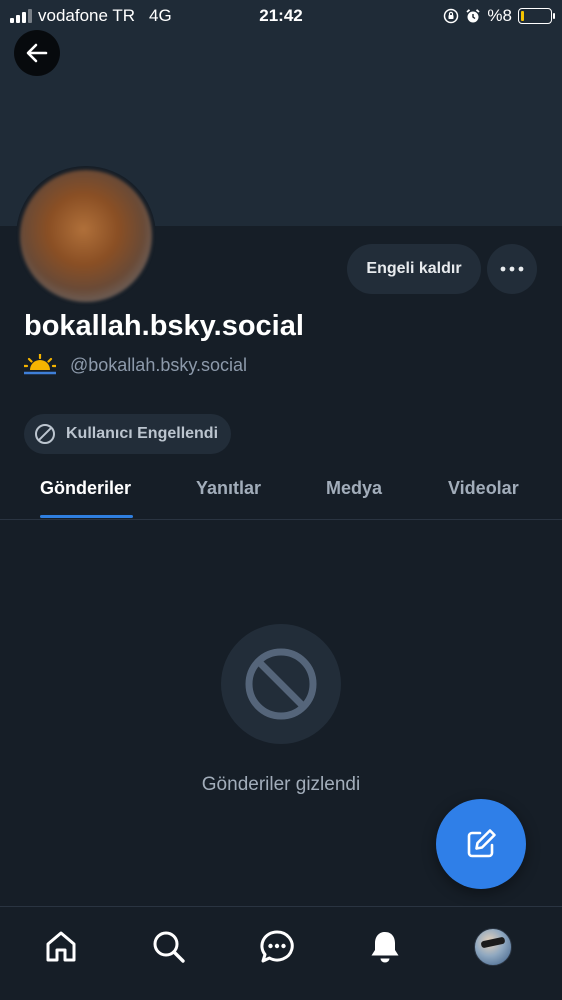 The image size is (562, 1000). What do you see at coordinates (159, 364) in the screenshot?
I see `handle: @bokallah.bsky.social` at bounding box center [159, 364].